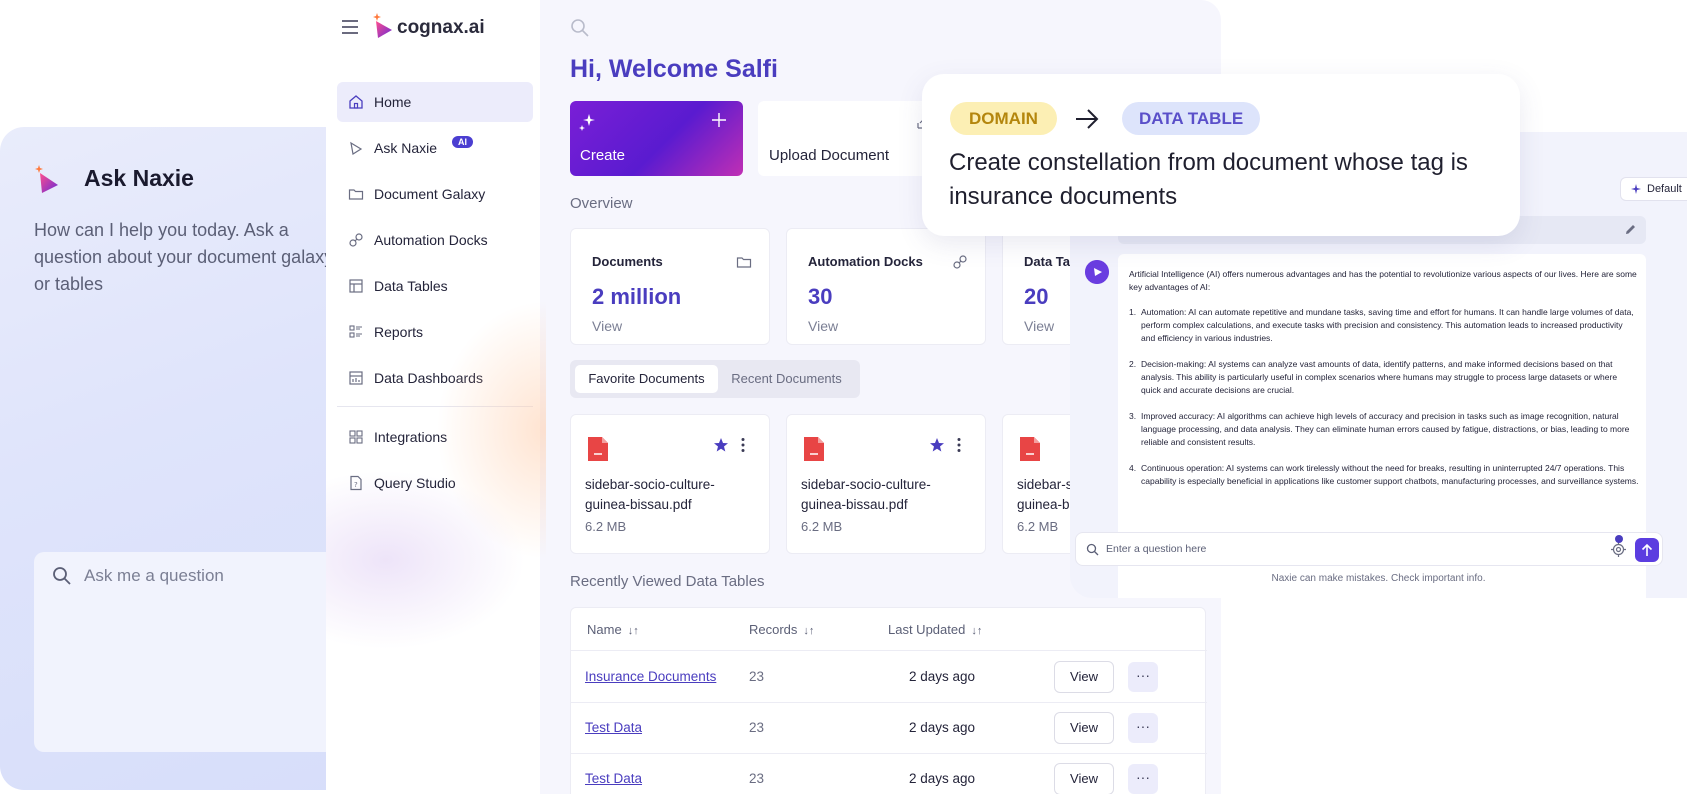 This screenshot has width=1687, height=794. Describe the element at coordinates (935, 629) in the screenshot. I see `column-header-last-updated: Last Updated ↓↑` at that location.